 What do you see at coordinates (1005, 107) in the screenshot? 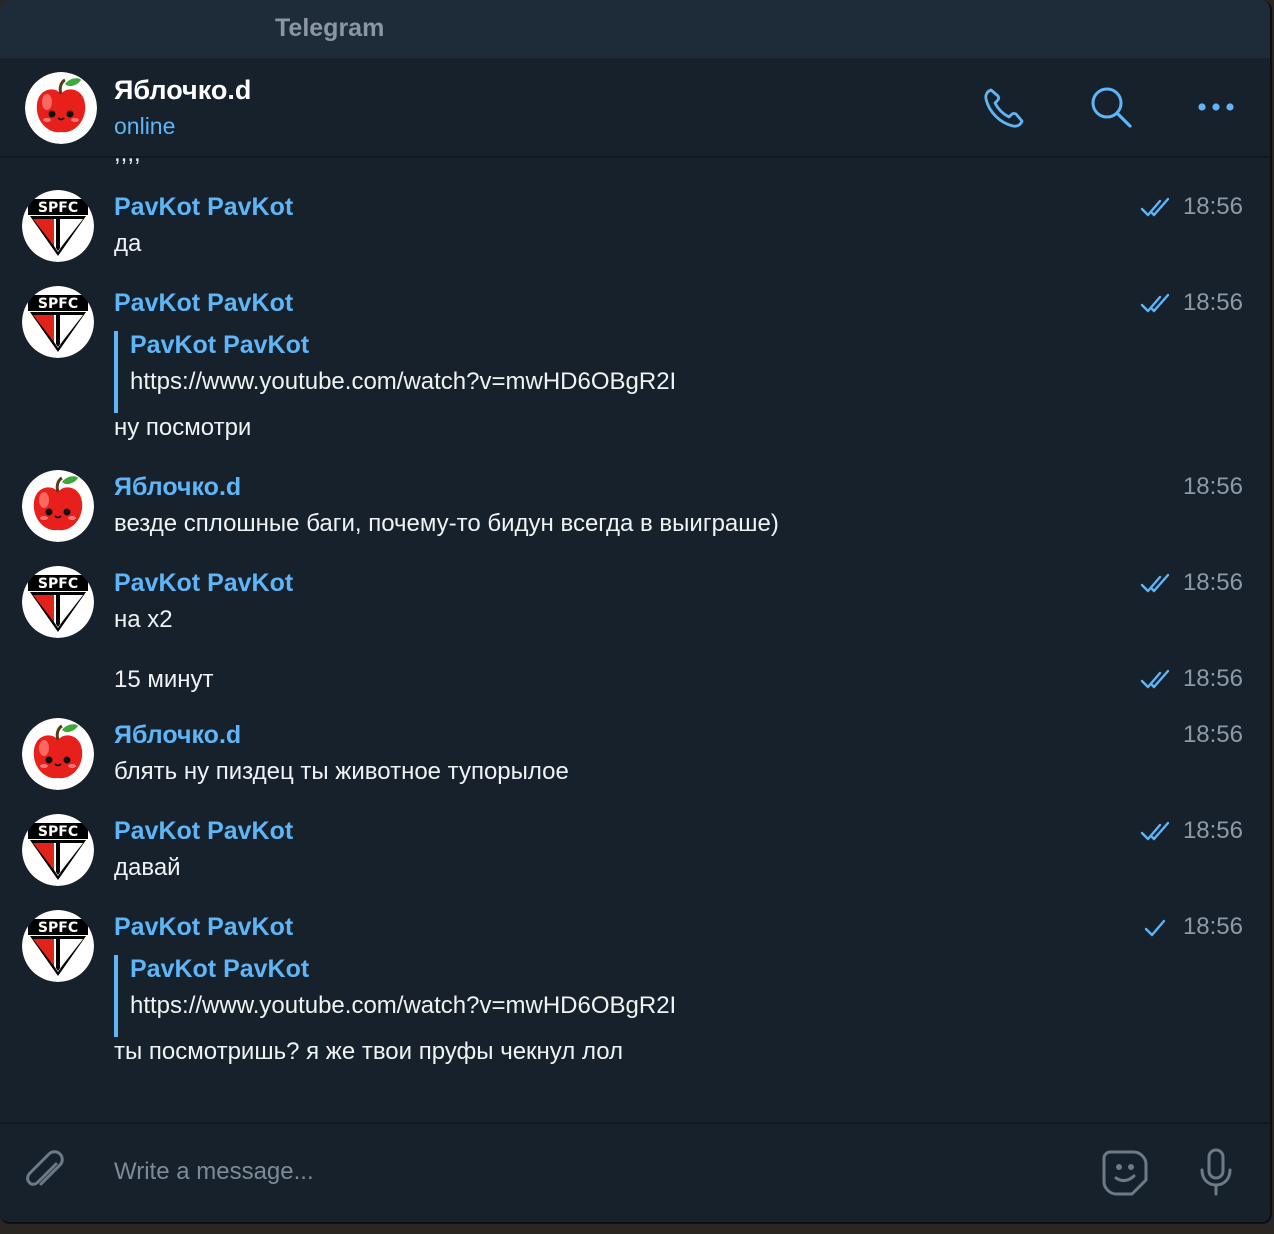
I see `phone-icon` at bounding box center [1005, 107].